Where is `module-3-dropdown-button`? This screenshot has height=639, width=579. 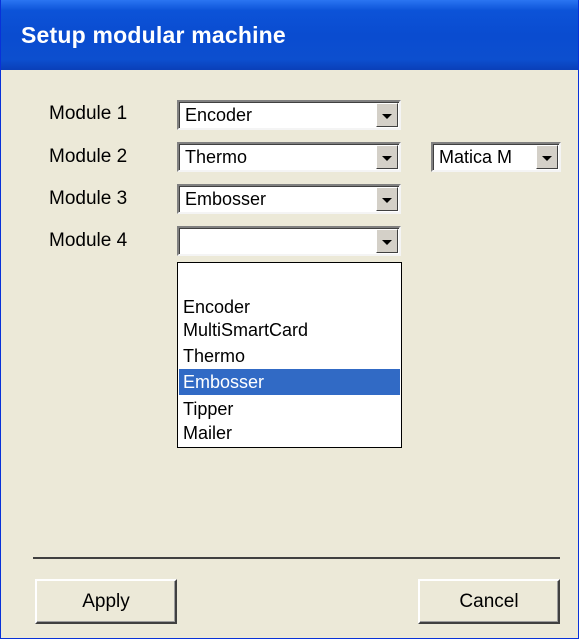
module-3-dropdown-button is located at coordinates (387, 199).